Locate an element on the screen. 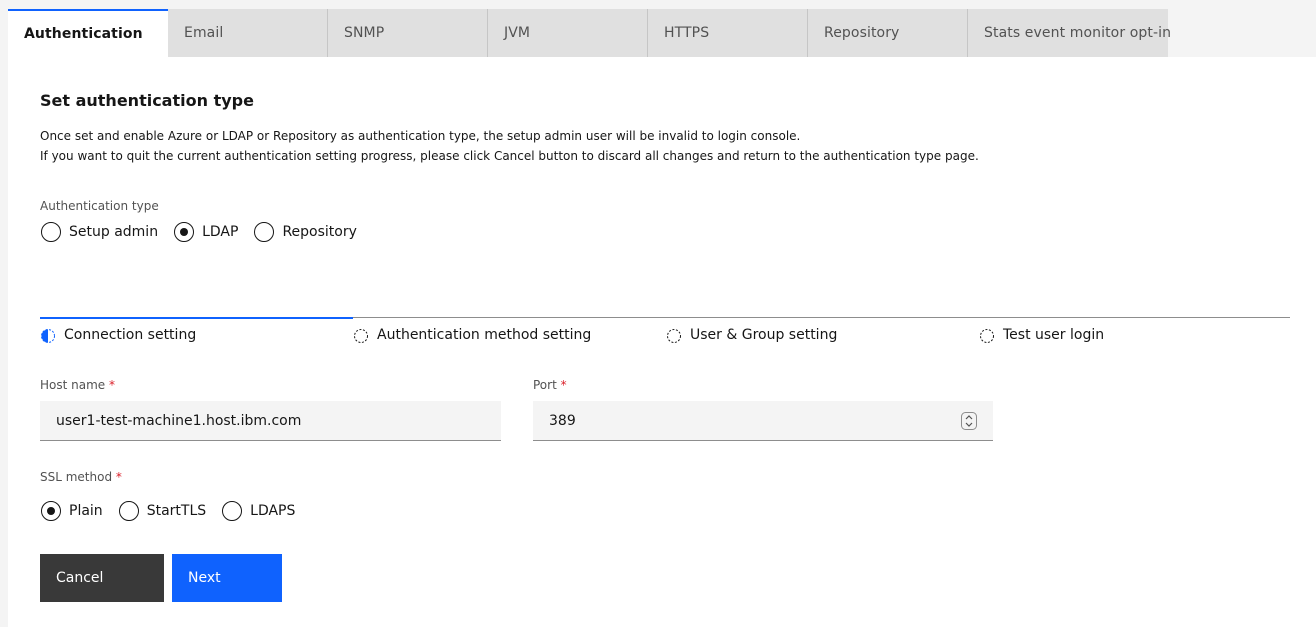 The width and height of the screenshot is (1316, 627). progress-step-label: Authentication method setting is located at coordinates (484, 335).